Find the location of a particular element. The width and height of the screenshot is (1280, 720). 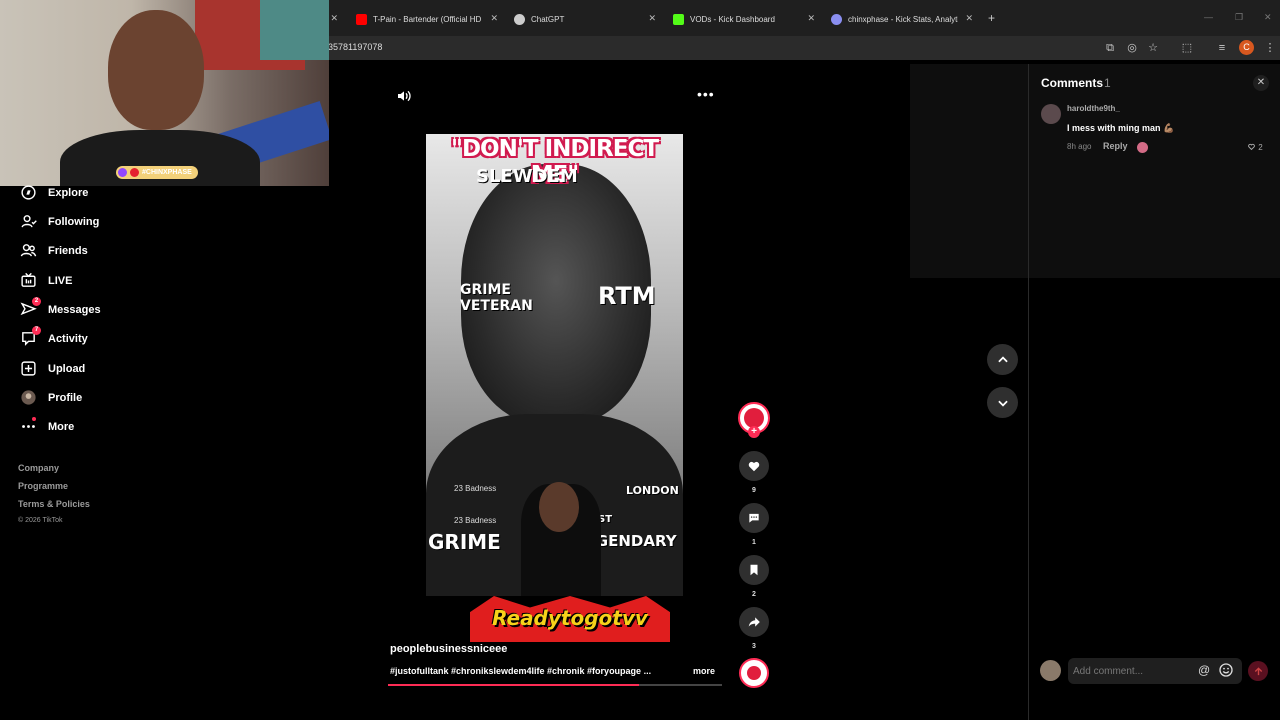

stream-handle: #CHINXPHASE is located at coordinates (167, 172).